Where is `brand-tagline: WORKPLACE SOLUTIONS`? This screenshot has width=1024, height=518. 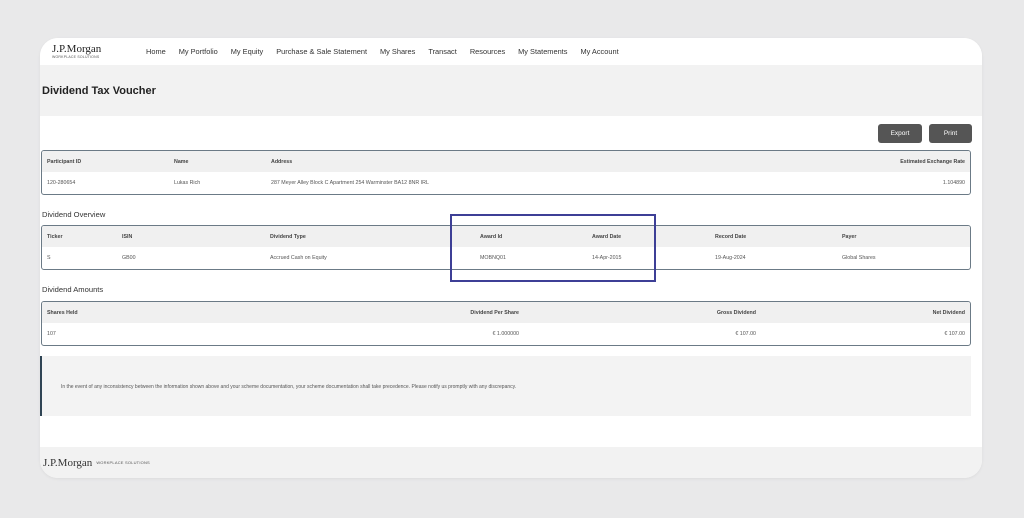
brand-tagline: WORKPLACE SOLUTIONS is located at coordinates (76, 56).